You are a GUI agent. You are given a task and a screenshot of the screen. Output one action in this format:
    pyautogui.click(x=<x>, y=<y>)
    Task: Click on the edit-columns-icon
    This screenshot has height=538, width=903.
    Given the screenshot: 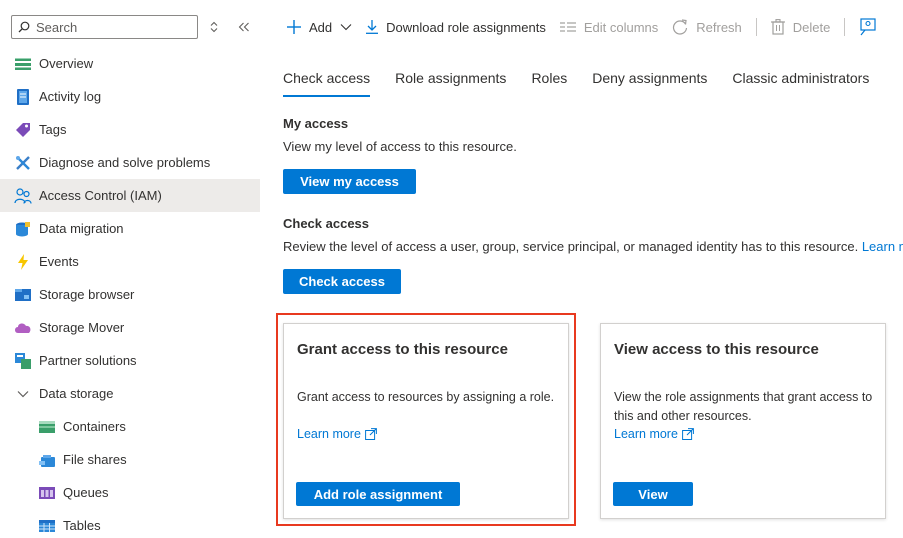 What is the action you would take?
    pyautogui.click(x=567, y=27)
    